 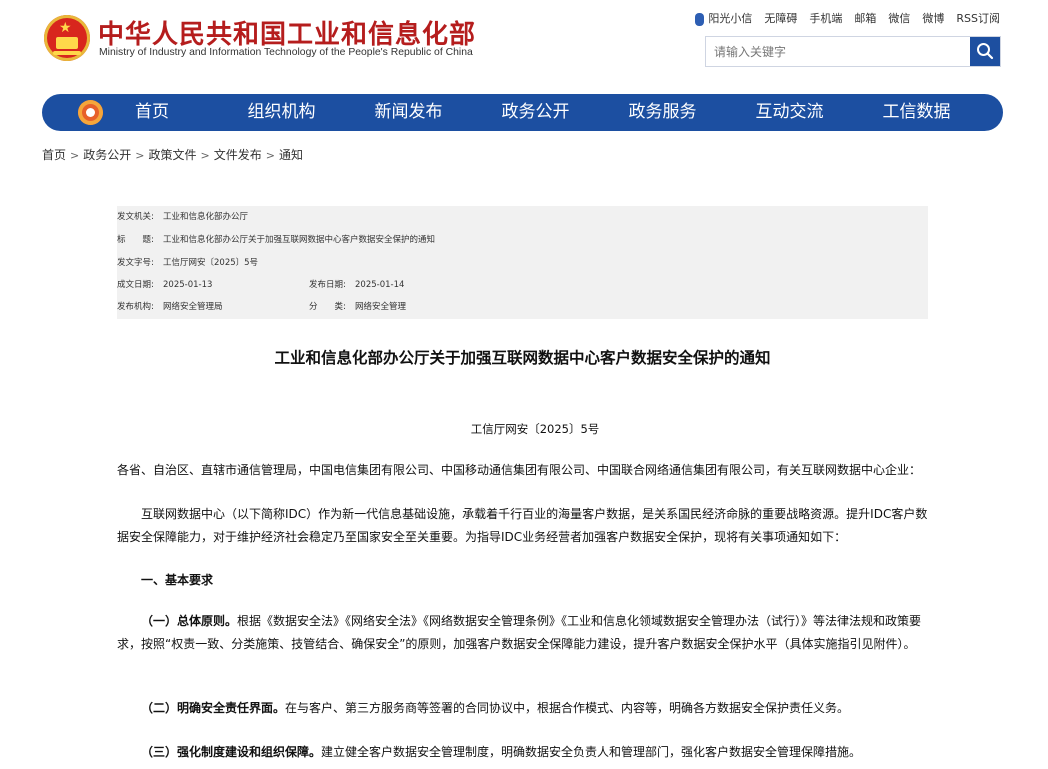 What do you see at coordinates (152, 112) in the screenshot?
I see `nav-item-home: 首页` at bounding box center [152, 112].